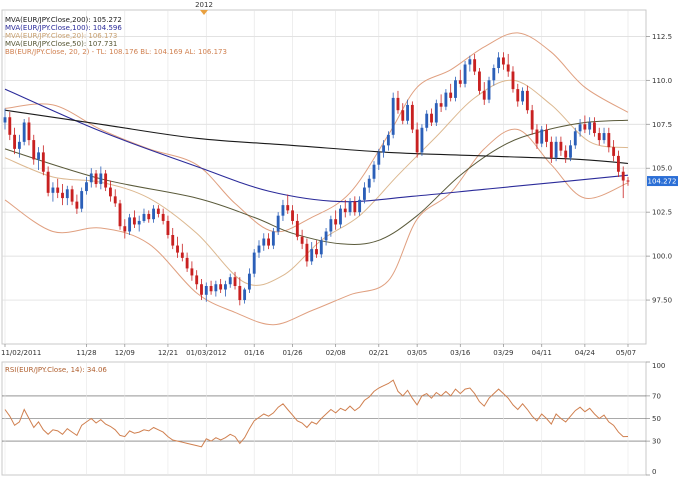 This screenshot has width=680, height=477. Describe the element at coordinates (204, 5) in the screenshot. I see `year-marker-label: 2012` at that location.